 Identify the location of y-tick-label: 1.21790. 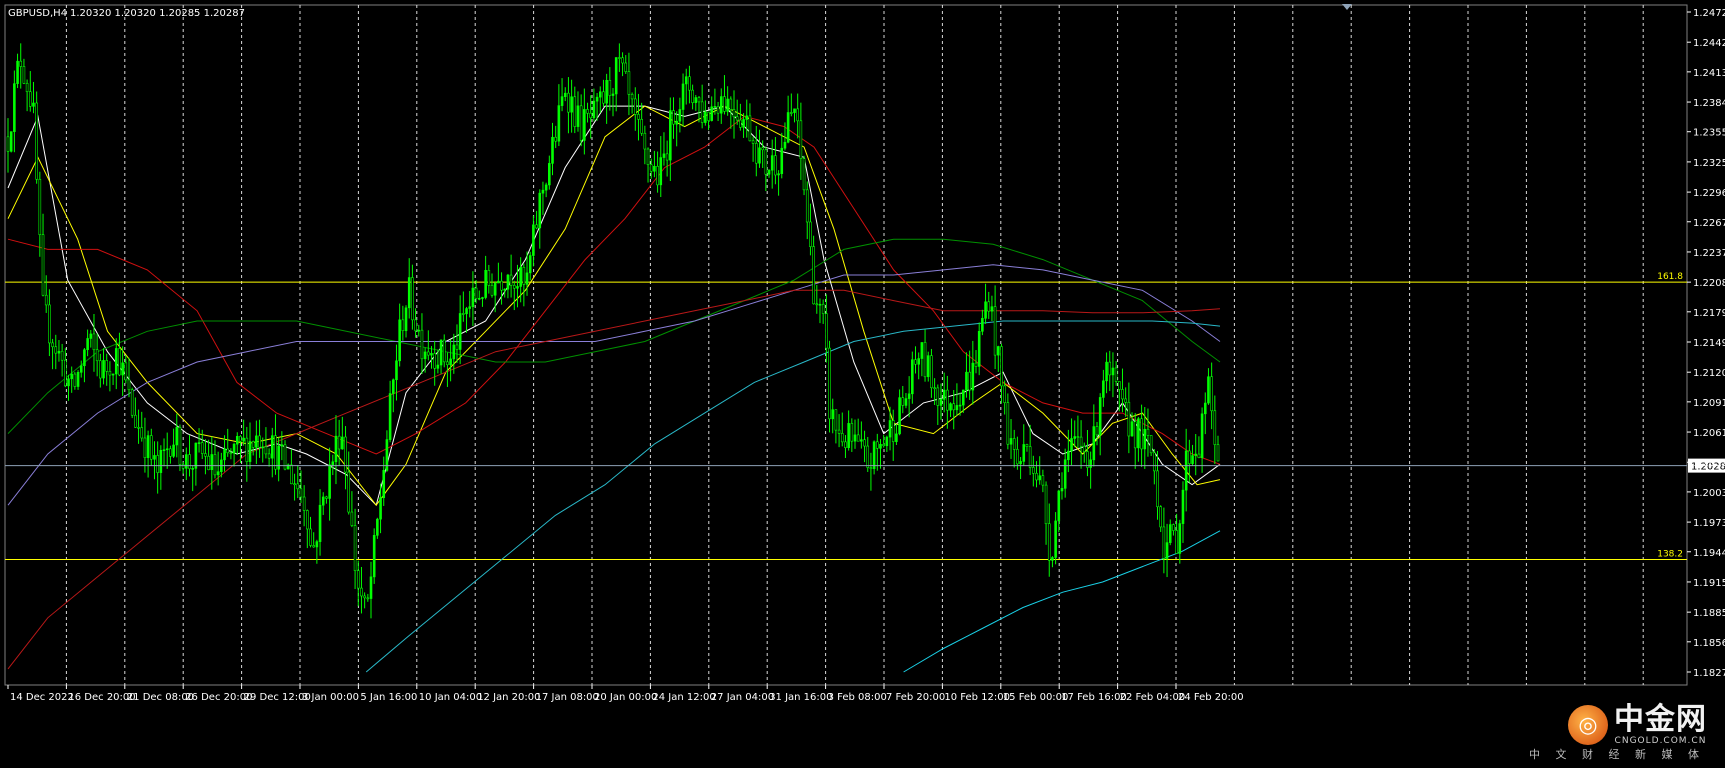
(1709, 313).